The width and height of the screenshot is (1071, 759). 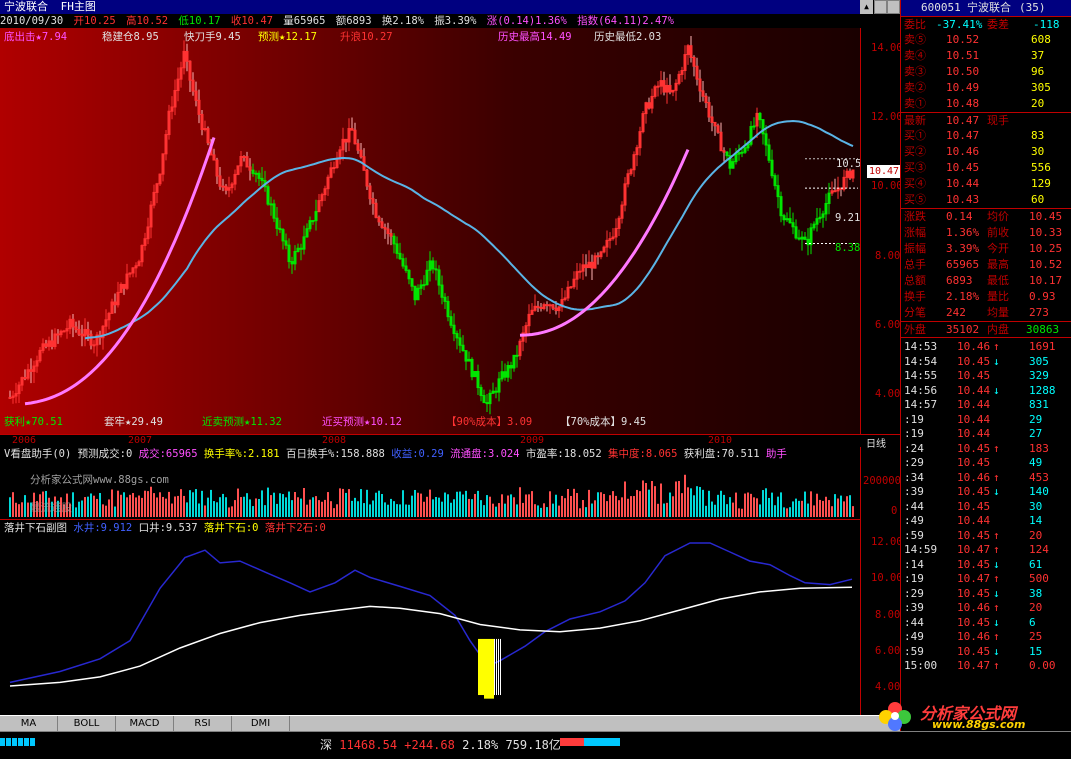 What do you see at coordinates (1039, 312) in the screenshot?
I see `stat-value: 273` at bounding box center [1039, 312].